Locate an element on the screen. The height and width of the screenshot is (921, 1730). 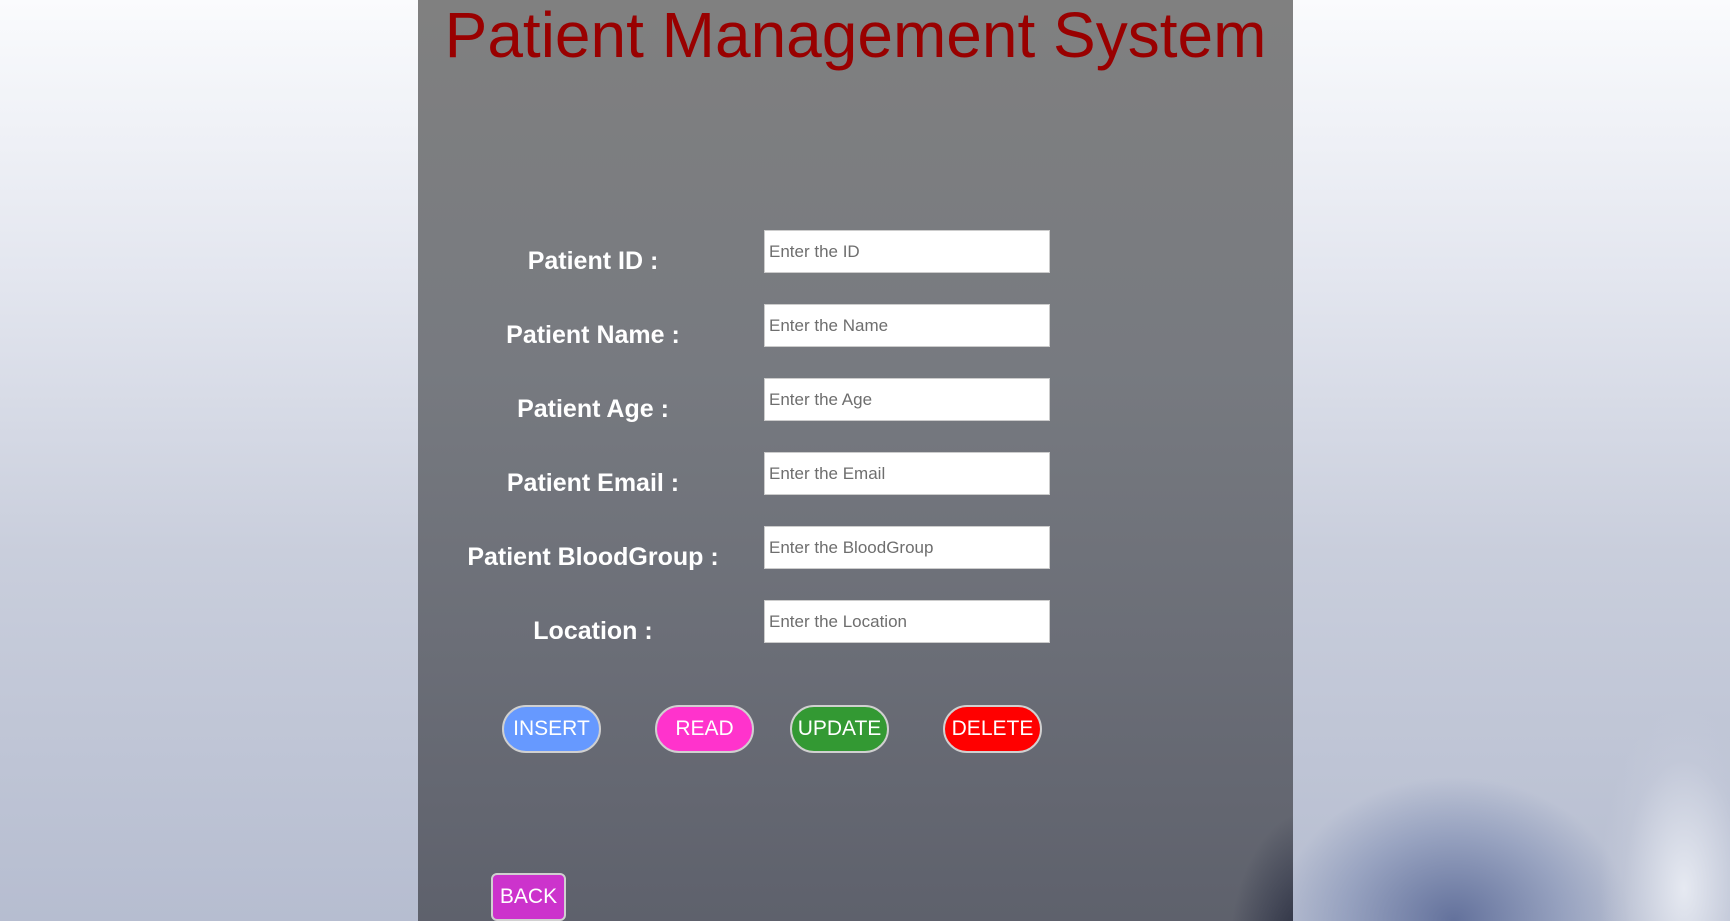
background-decoration is located at coordinates (1500, 761).